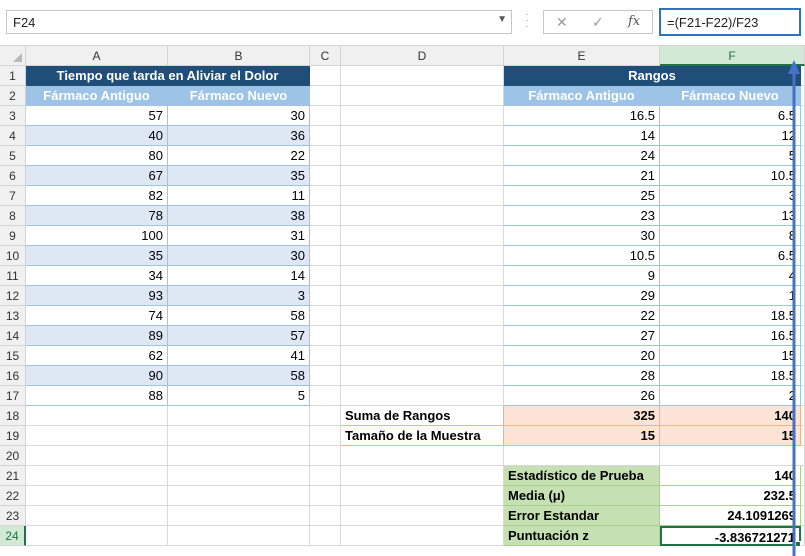 This screenshot has width=805, height=556. What do you see at coordinates (13, 376) in the screenshot?
I see `row-header-16: 16` at bounding box center [13, 376].